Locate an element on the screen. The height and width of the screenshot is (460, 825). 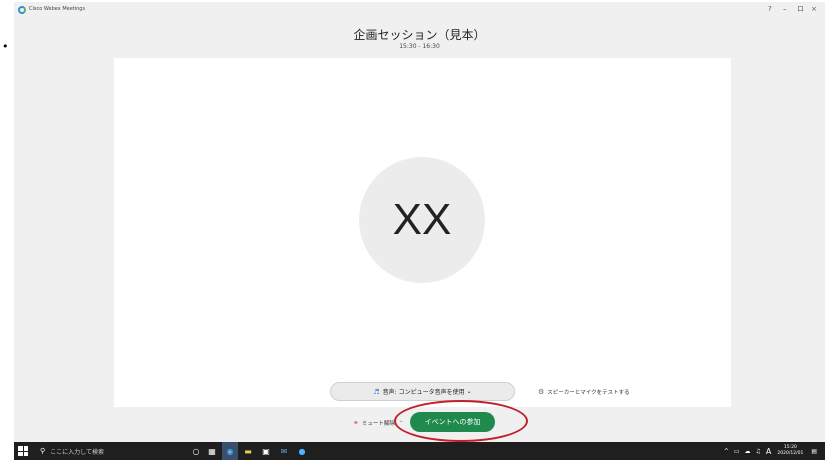
app-title: Cisco Webex Meetings is located at coordinates (57, 9).